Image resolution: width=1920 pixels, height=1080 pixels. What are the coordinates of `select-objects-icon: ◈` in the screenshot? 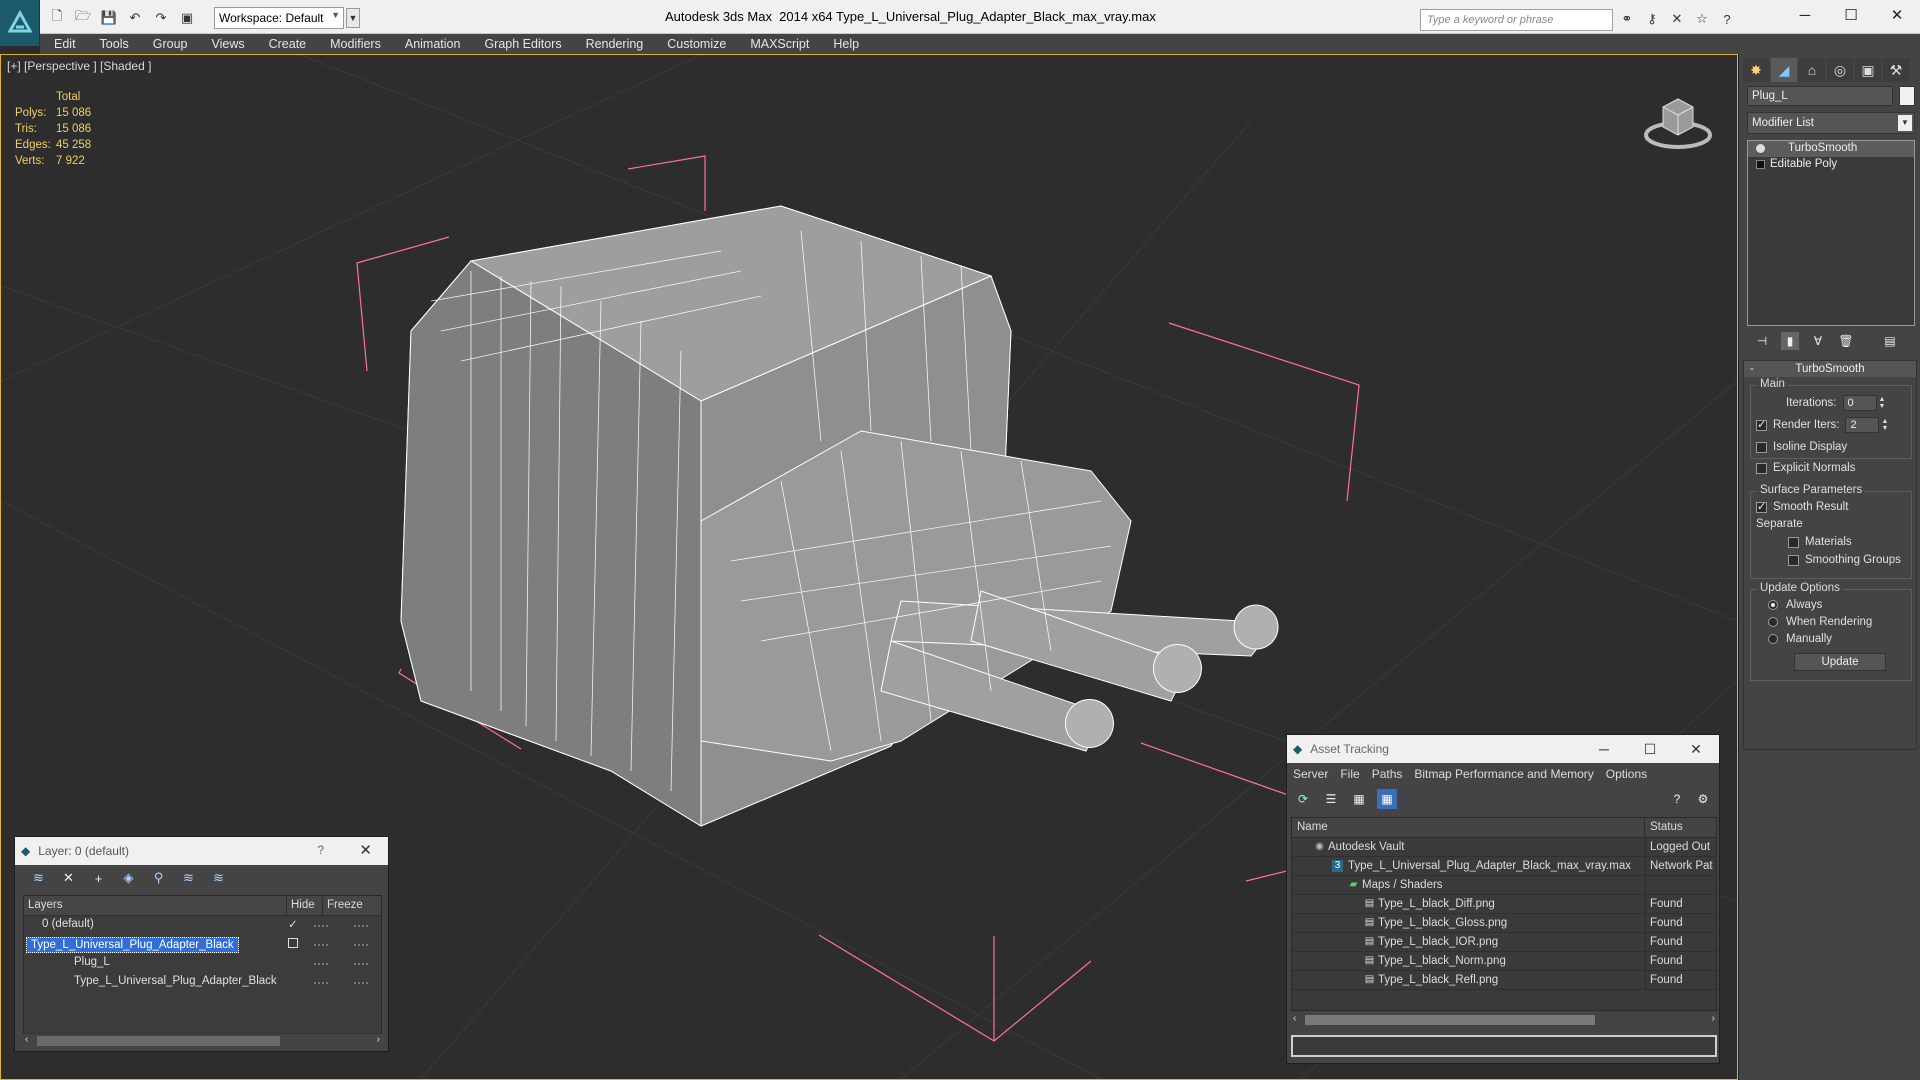 It's located at (128, 878).